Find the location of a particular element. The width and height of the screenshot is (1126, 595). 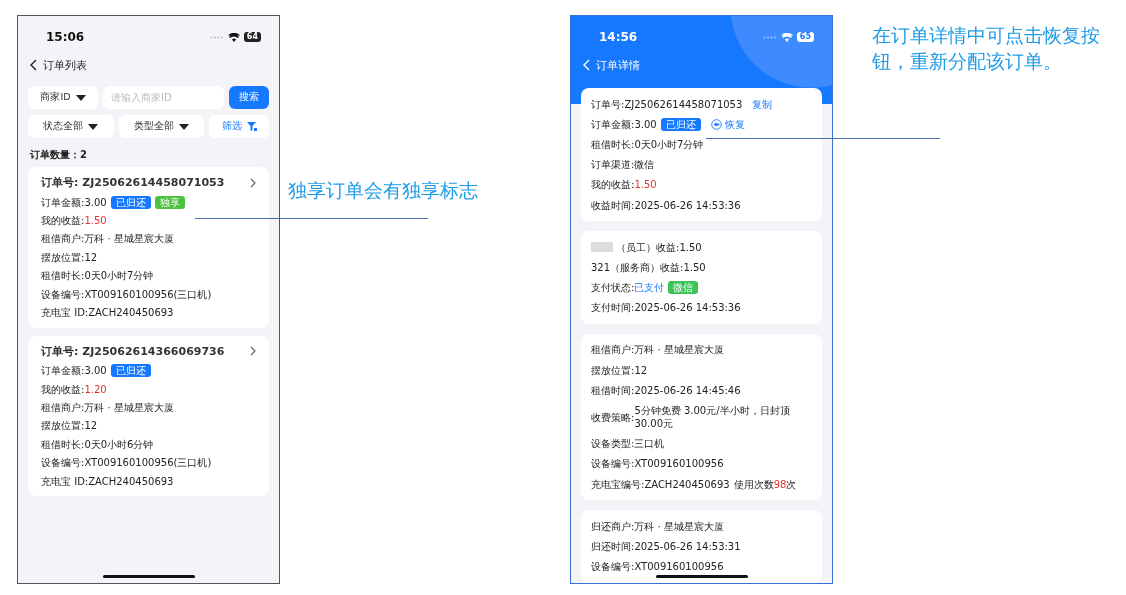

restore-icon is located at coordinates (716, 124).